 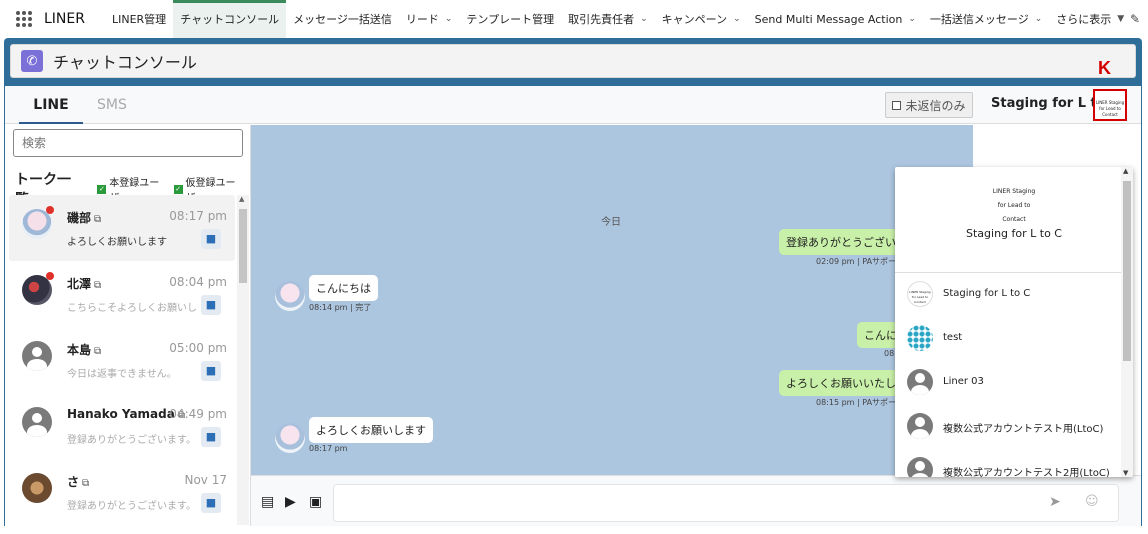 I want to click on nav-template-admin: テンプレート管理, so click(x=510, y=19).